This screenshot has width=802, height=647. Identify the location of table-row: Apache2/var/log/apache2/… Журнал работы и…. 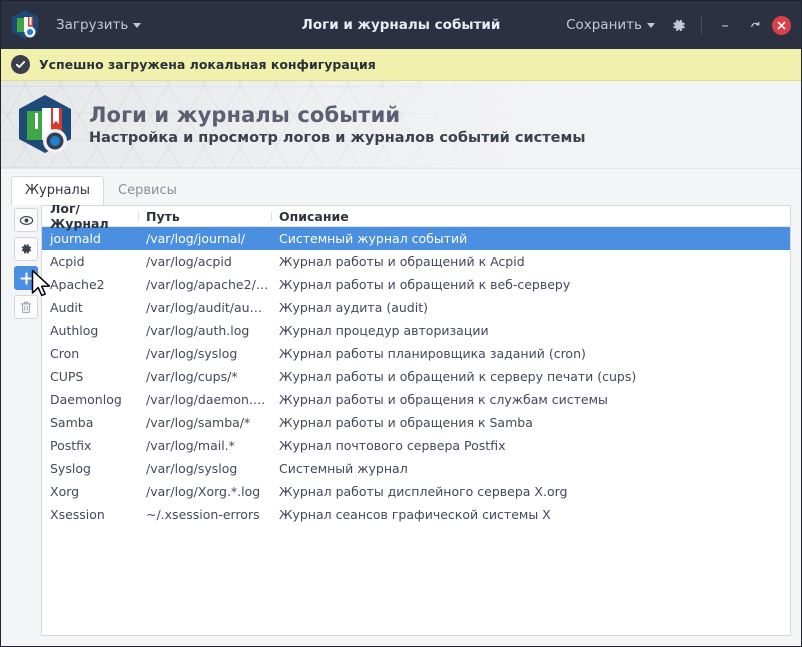
(416, 284).